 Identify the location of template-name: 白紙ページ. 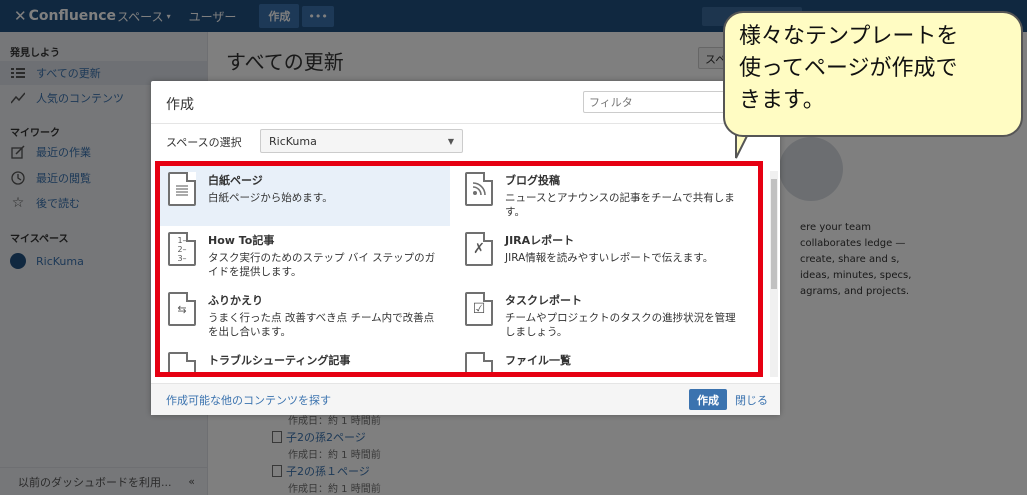
(235, 180).